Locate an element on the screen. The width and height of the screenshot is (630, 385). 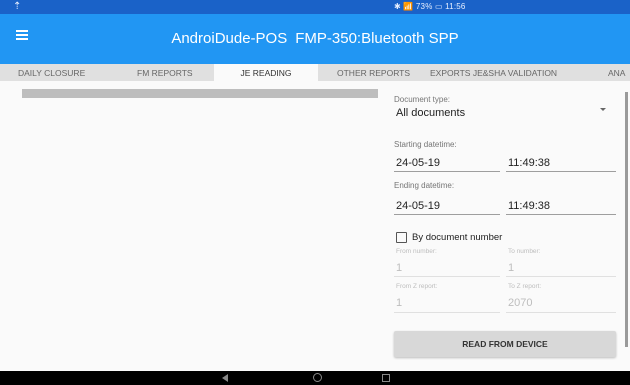
status-bar-right: ✱ 📶 73% ▭ 11:56 is located at coordinates (430, 6).